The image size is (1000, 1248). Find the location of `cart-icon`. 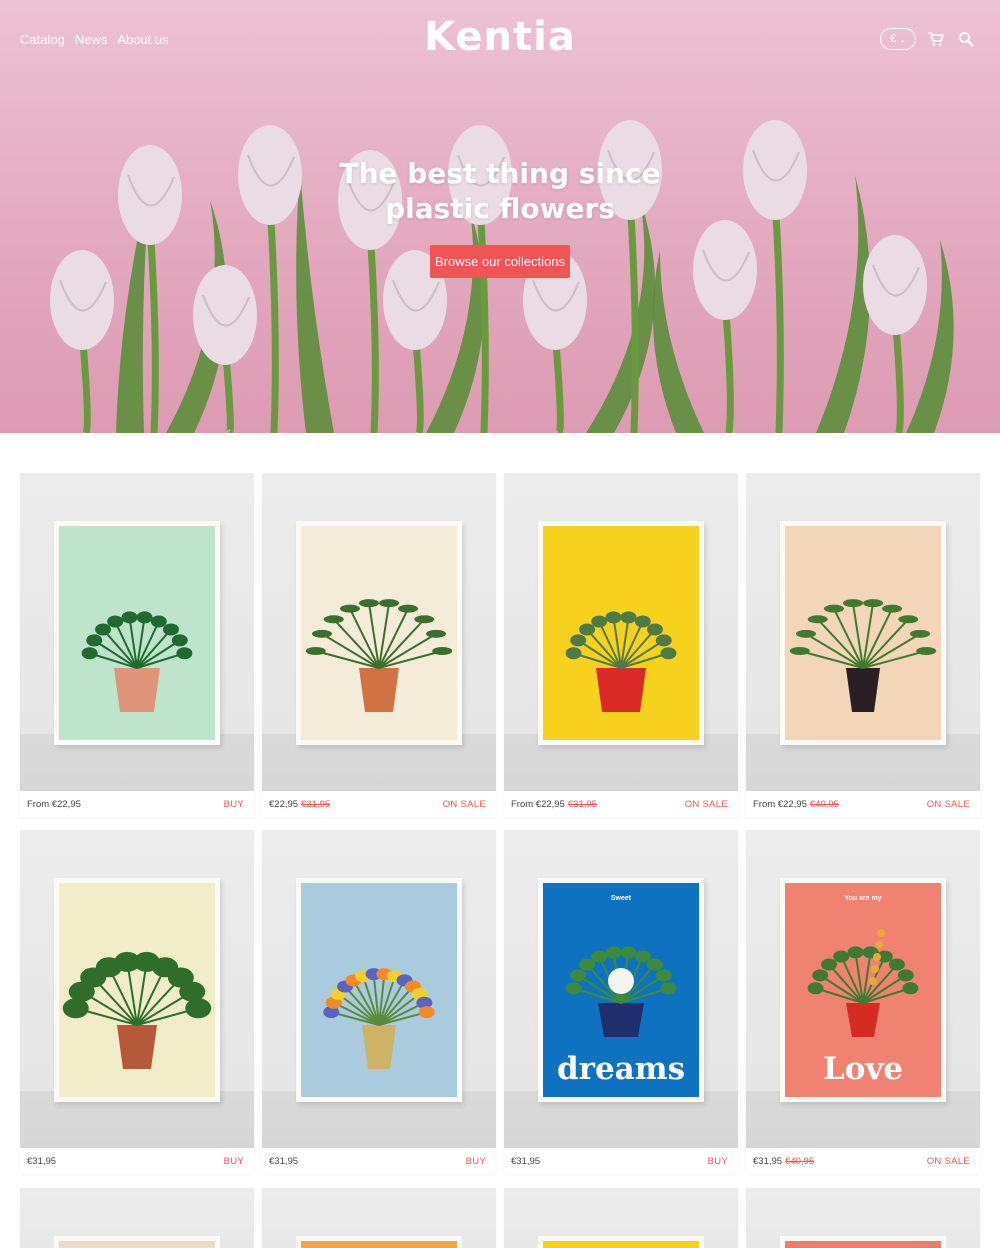

cart-icon is located at coordinates (936, 39).